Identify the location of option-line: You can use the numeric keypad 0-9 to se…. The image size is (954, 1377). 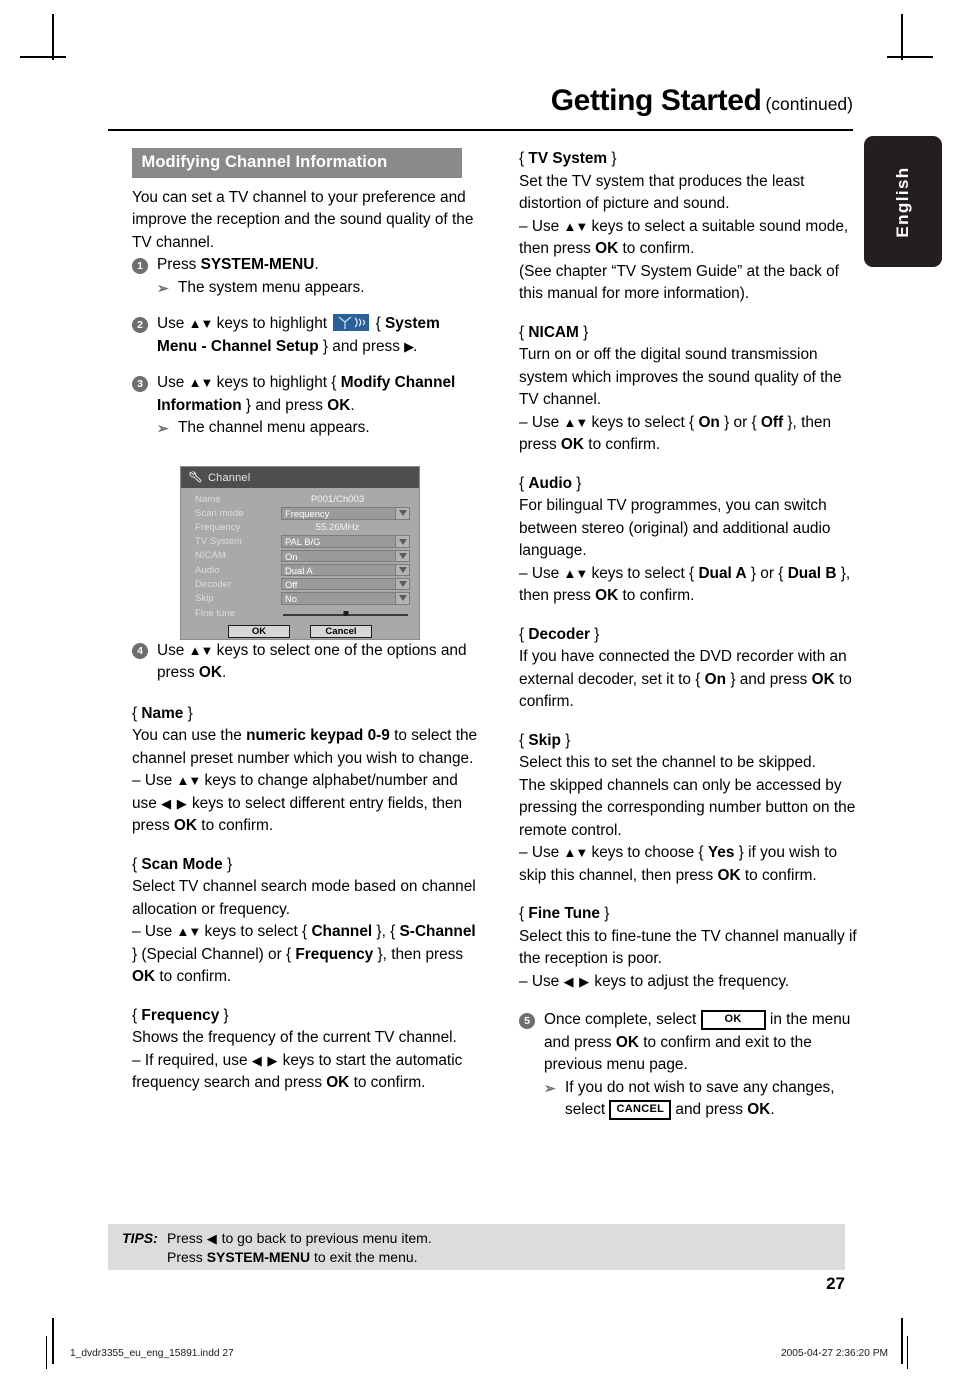
(305, 747).